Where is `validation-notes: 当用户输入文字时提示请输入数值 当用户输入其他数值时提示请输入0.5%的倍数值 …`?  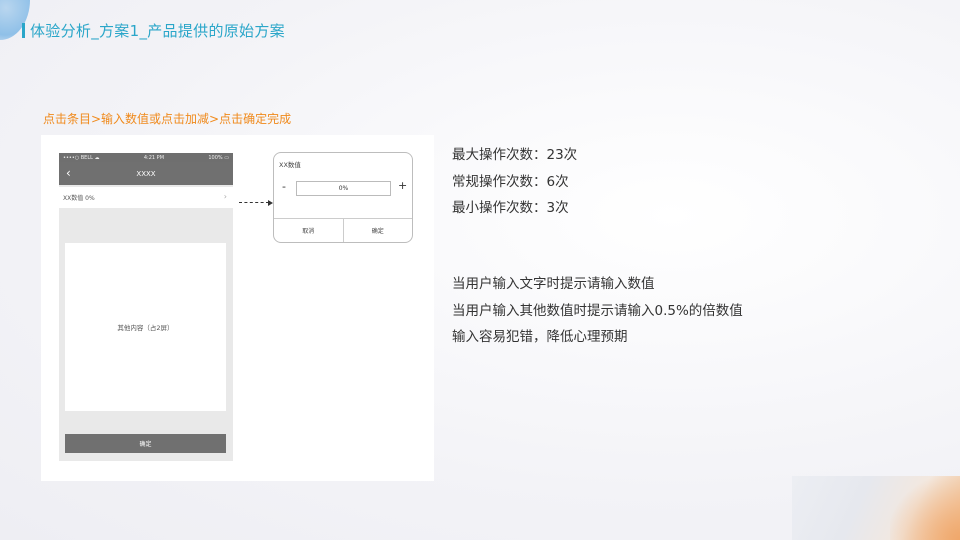
validation-notes: 当用户输入文字时提示请输入数值 当用户输入其他数值时提示请输入0.5%的倍数值 … is located at coordinates (597, 311).